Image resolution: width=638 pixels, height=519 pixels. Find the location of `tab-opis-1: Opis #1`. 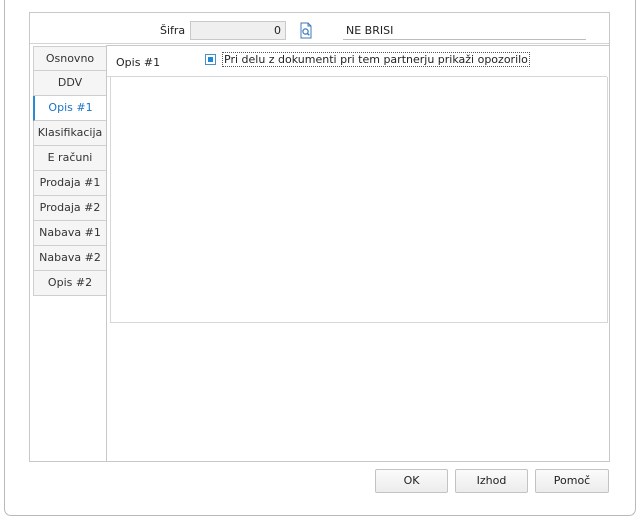

tab-opis-1: Opis #1 is located at coordinates (70, 108).